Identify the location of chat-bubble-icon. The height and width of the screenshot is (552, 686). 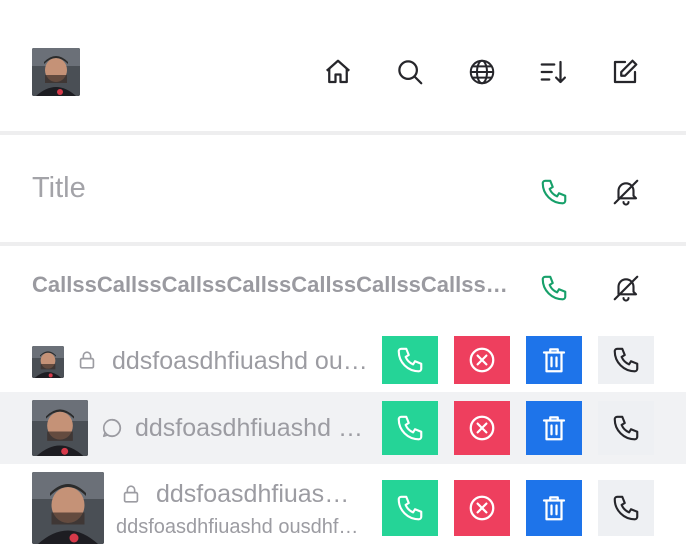
(112, 428).